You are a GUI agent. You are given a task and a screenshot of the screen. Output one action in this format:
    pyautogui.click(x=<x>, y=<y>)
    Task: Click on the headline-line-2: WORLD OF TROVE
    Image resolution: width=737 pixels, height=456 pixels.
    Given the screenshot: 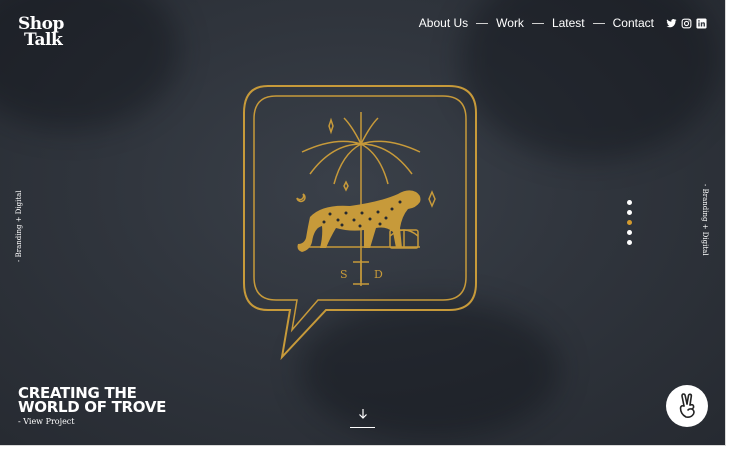 What is the action you would take?
    pyautogui.click(x=92, y=407)
    